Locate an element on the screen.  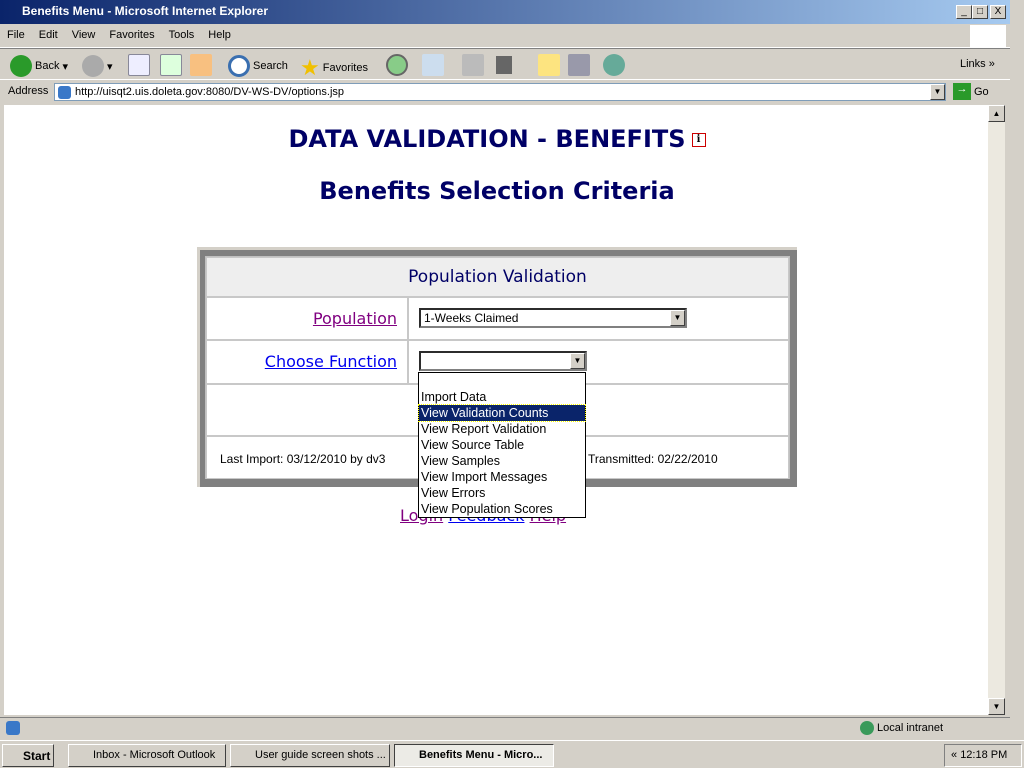
option-view-samples: View Samples is located at coordinates (502, 461).